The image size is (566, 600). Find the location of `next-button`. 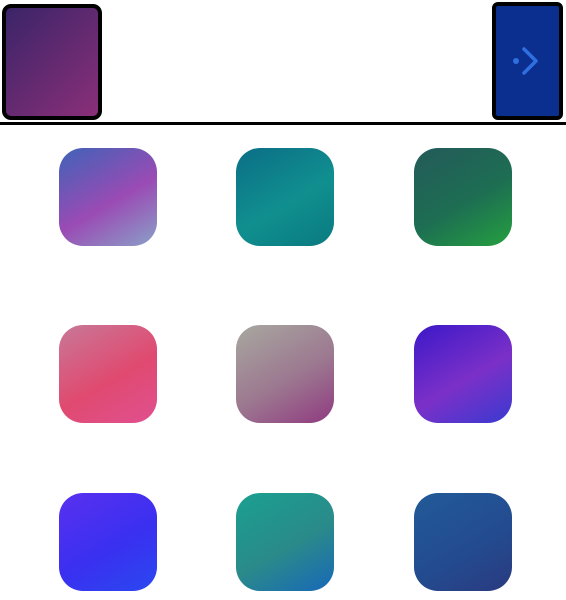

next-button is located at coordinates (527, 61).